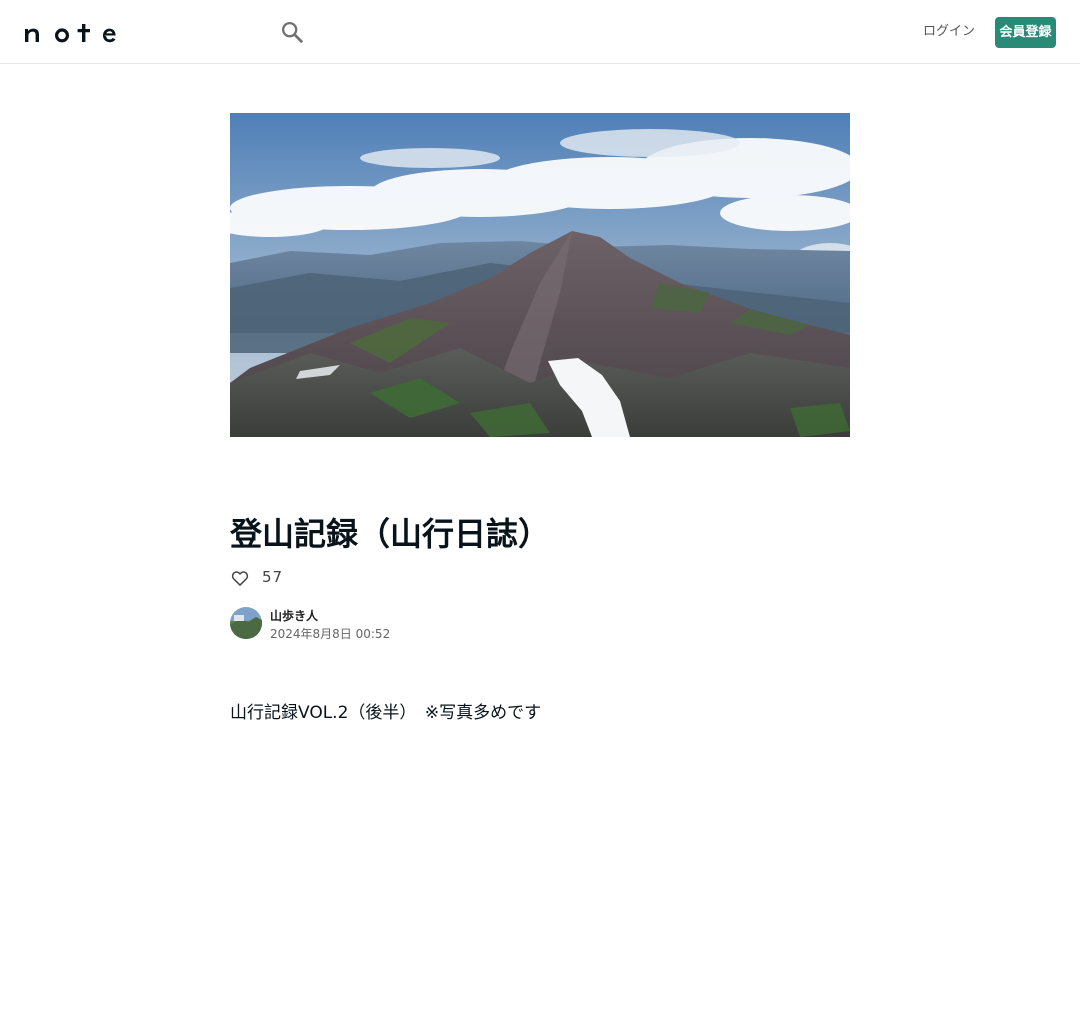 This screenshot has height=1024, width=1080. What do you see at coordinates (540, 32) in the screenshot?
I see `site-header: ログイン 会員登録` at bounding box center [540, 32].